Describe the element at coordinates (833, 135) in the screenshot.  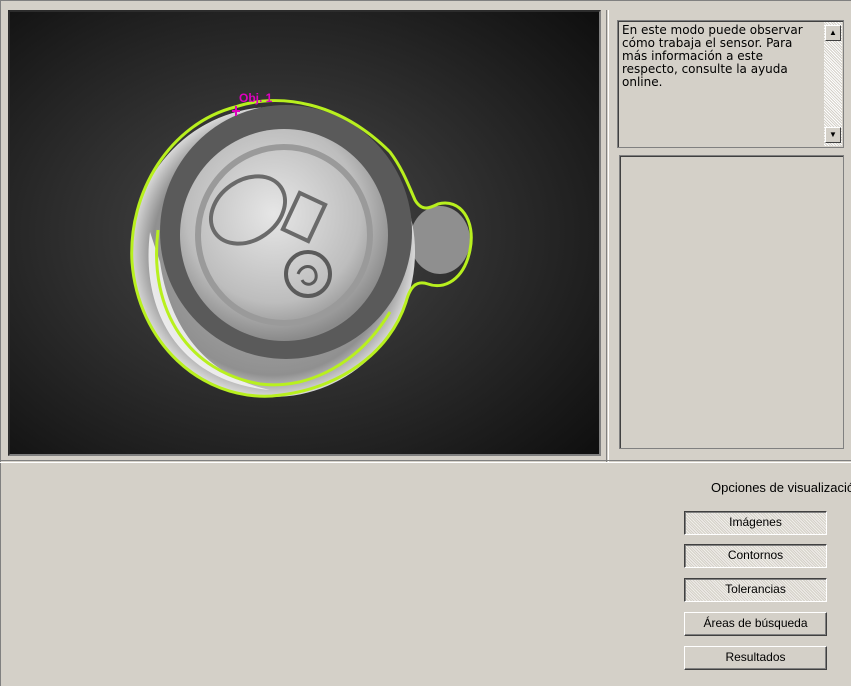
I see `scroll-down-icon: ▼` at that location.